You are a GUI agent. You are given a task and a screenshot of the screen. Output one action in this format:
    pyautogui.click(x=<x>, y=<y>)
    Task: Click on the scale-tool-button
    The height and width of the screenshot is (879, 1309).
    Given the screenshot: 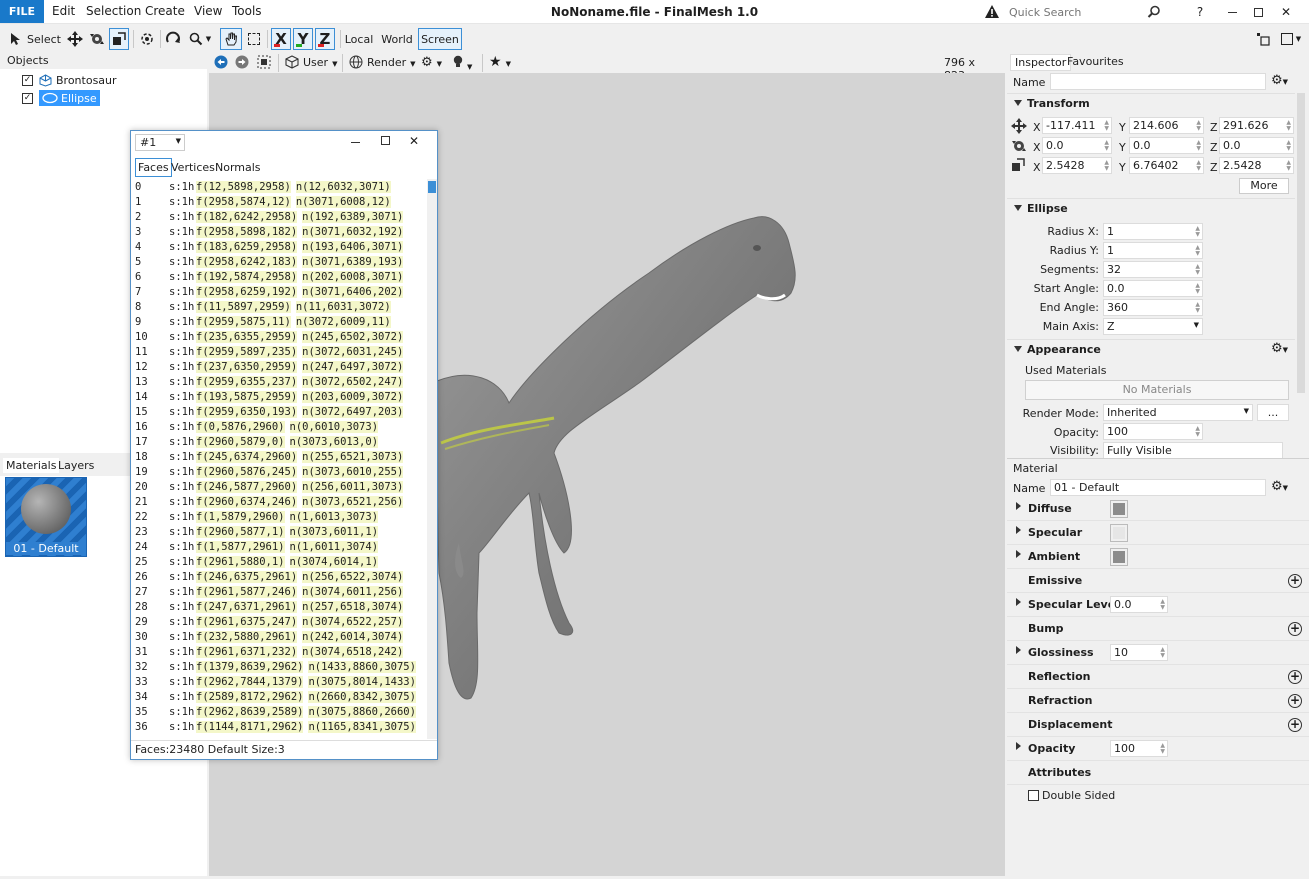 What is the action you would take?
    pyautogui.click(x=119, y=39)
    